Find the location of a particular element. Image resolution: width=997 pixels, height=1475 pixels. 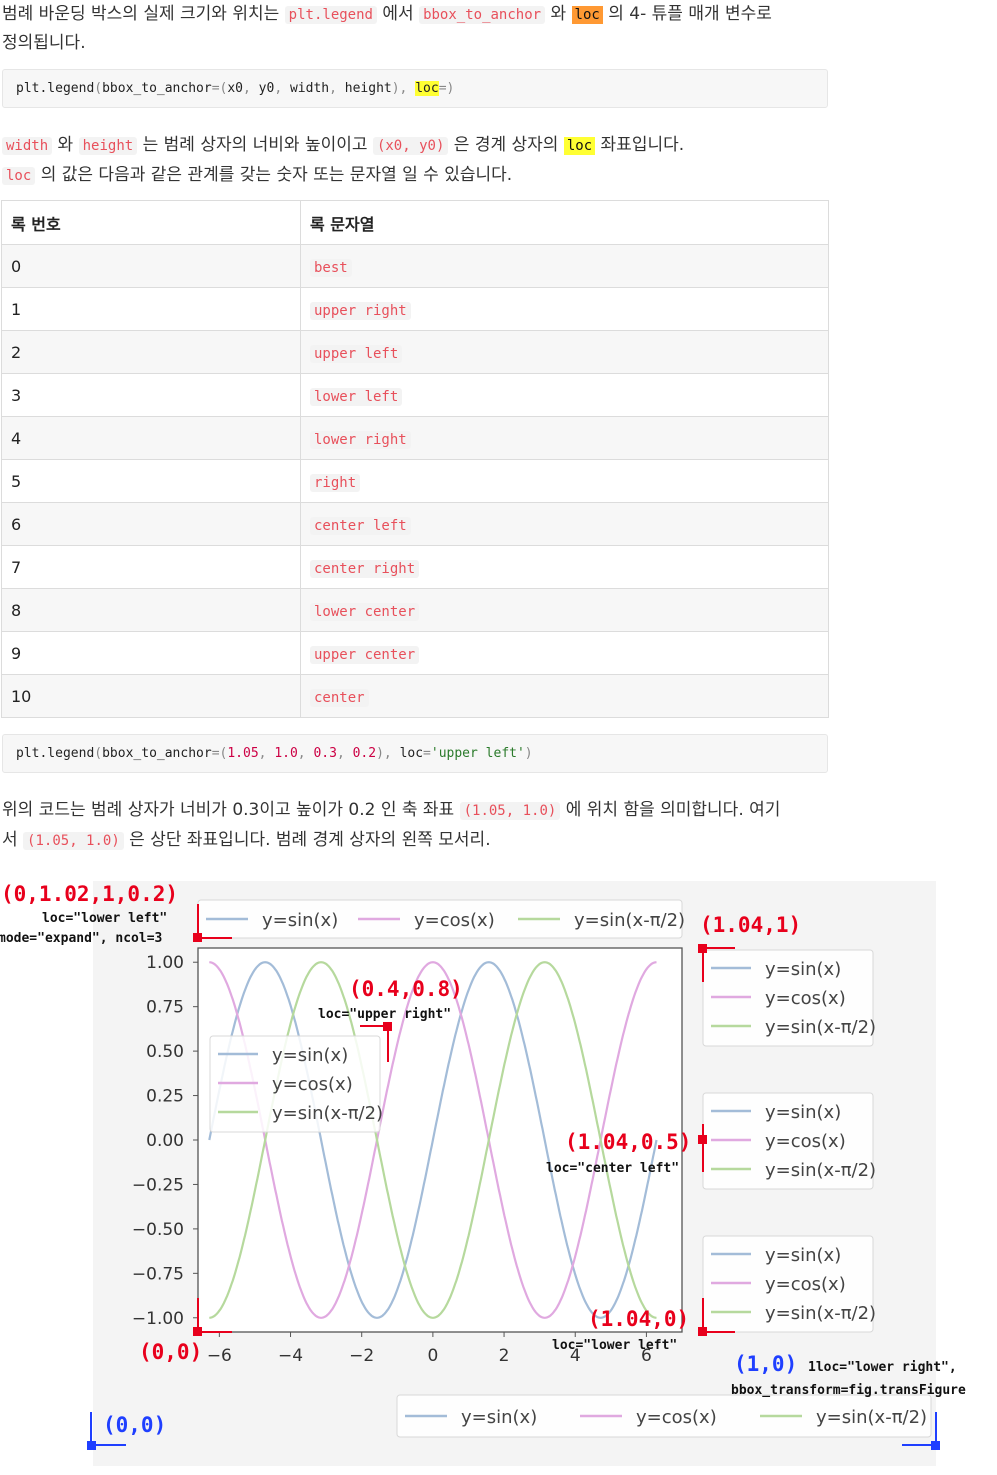

loc-string-cell: center right is located at coordinates (564, 567).